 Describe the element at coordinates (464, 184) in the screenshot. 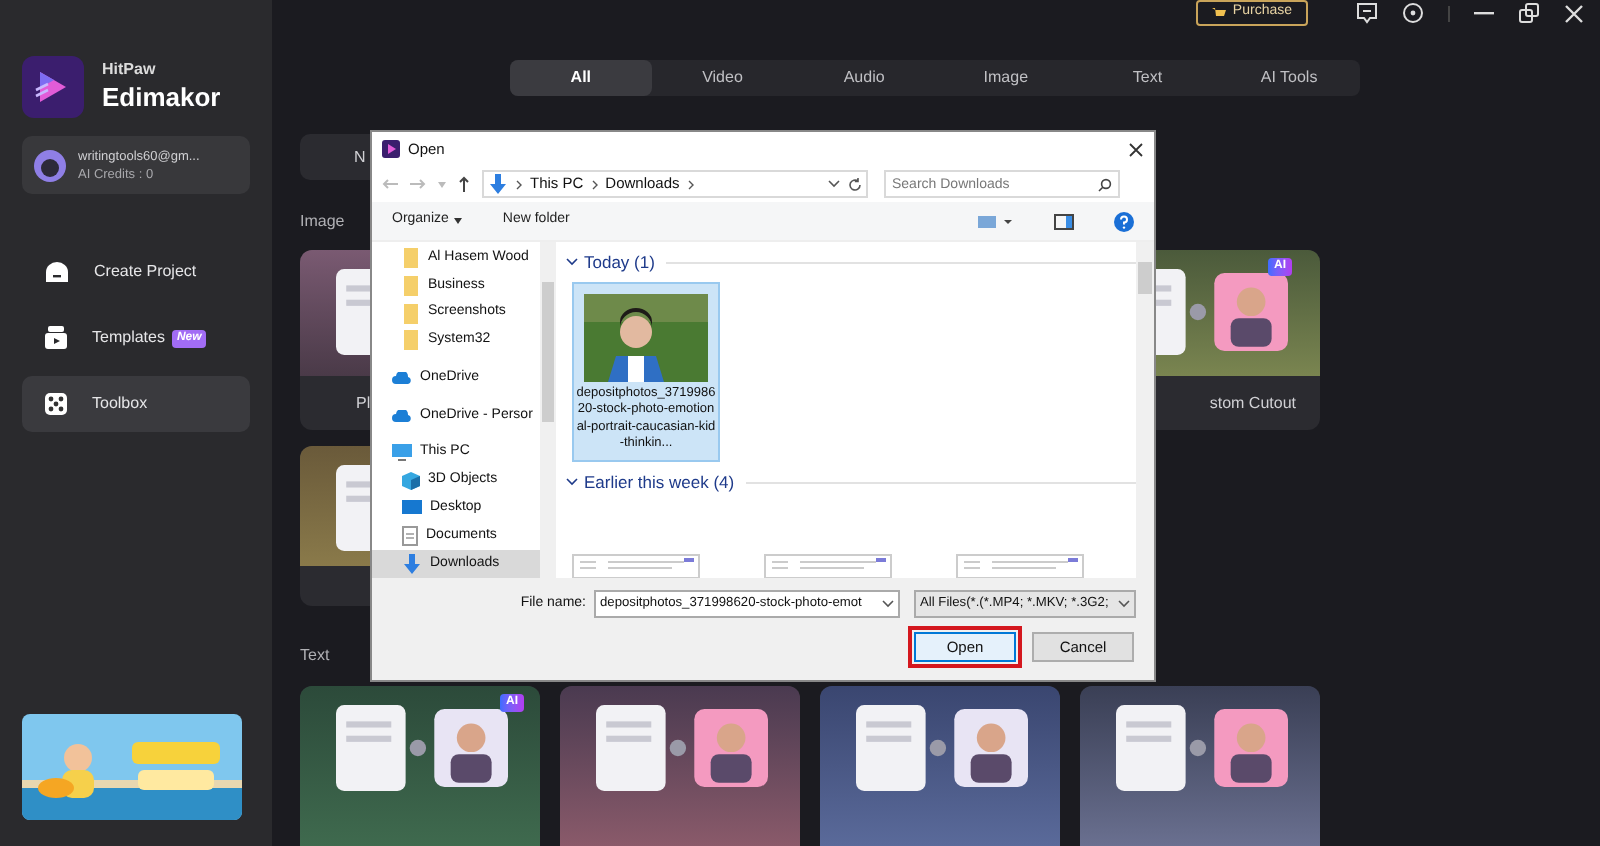

I see `up-arrow-icon` at that location.